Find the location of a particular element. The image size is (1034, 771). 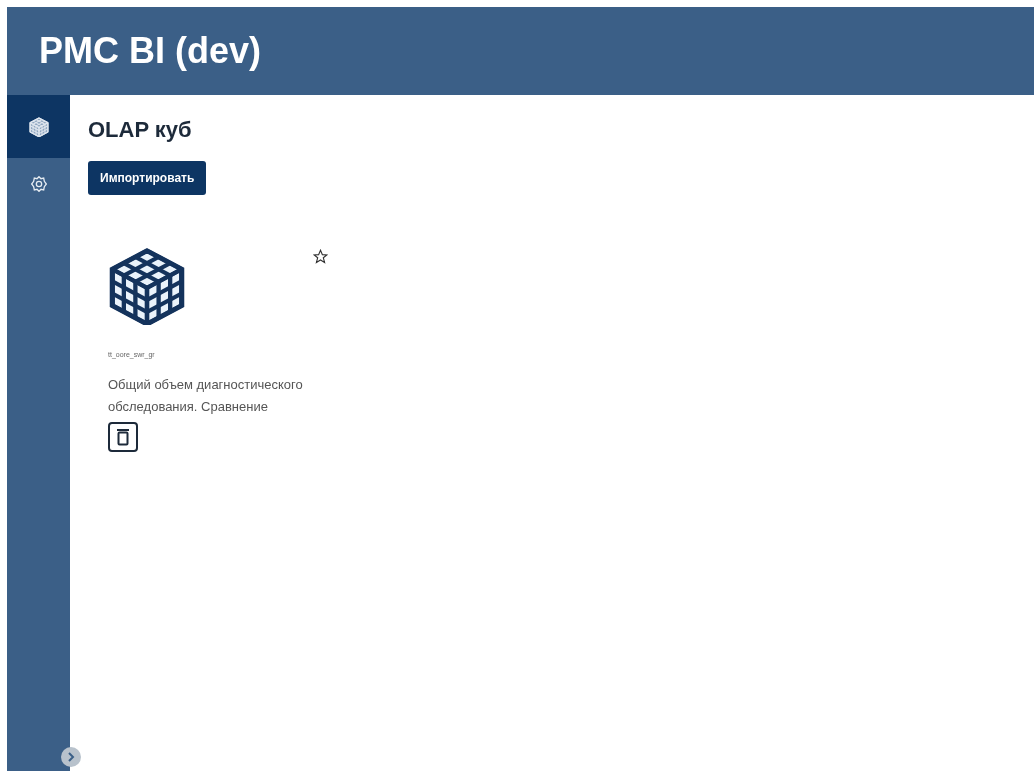

favorite-button is located at coordinates (320, 258).